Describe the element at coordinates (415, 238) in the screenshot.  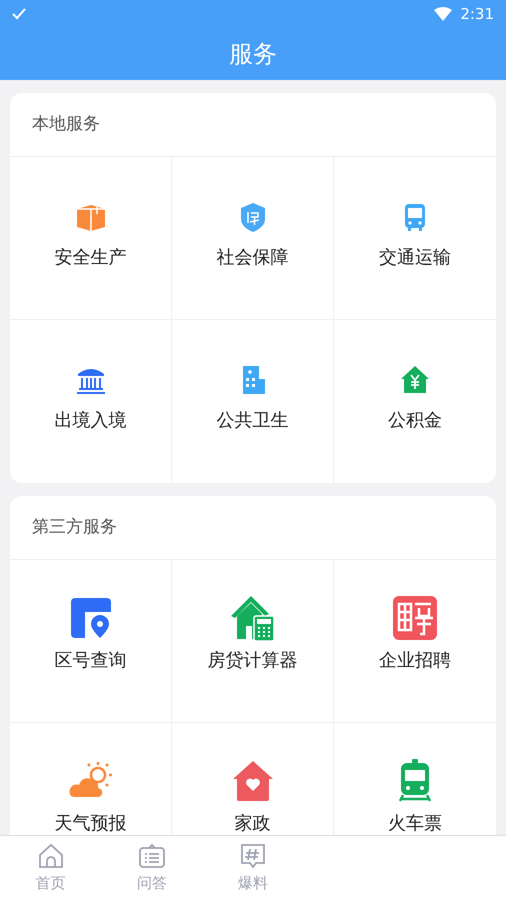
I see `service-tile: 交通运输` at that location.